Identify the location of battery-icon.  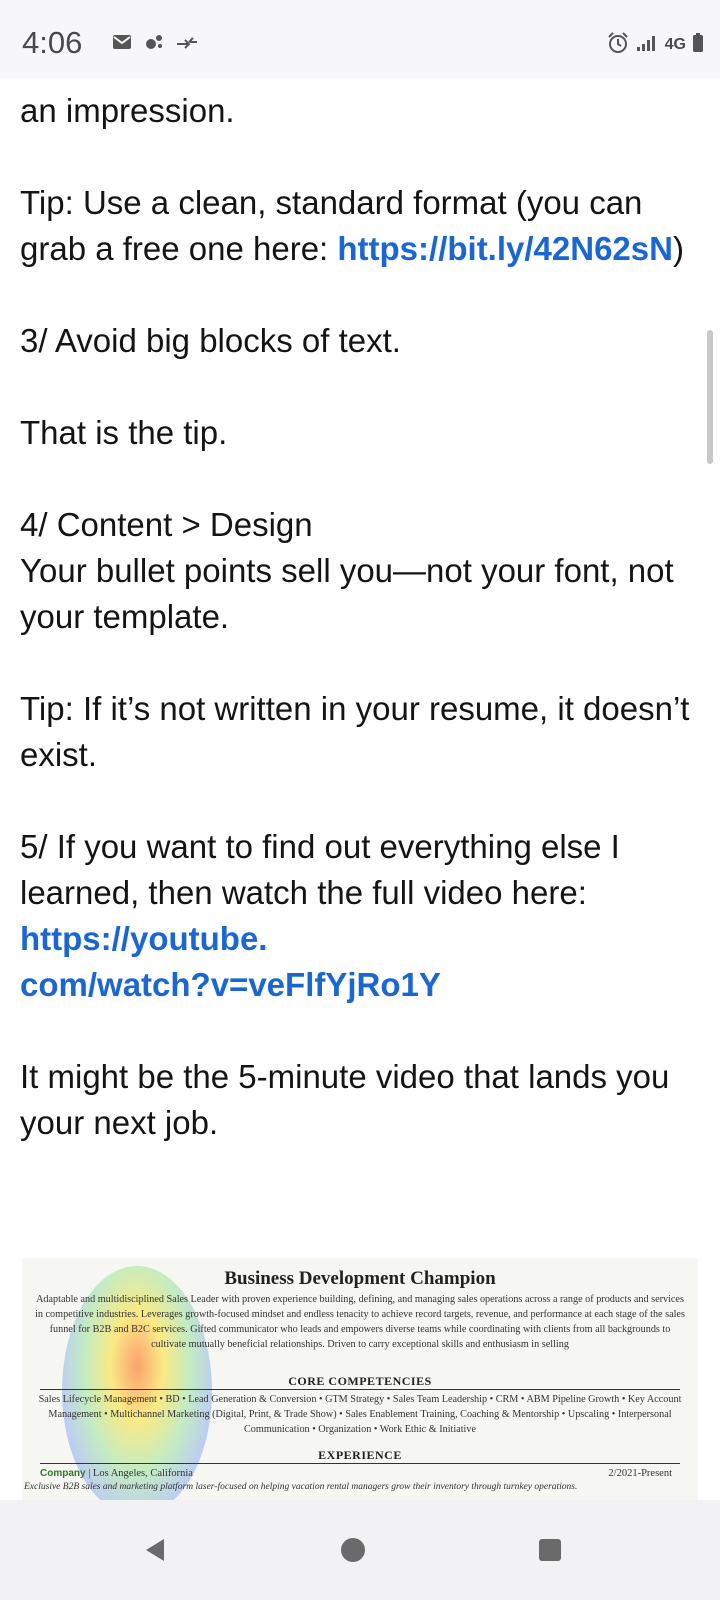
(698, 45).